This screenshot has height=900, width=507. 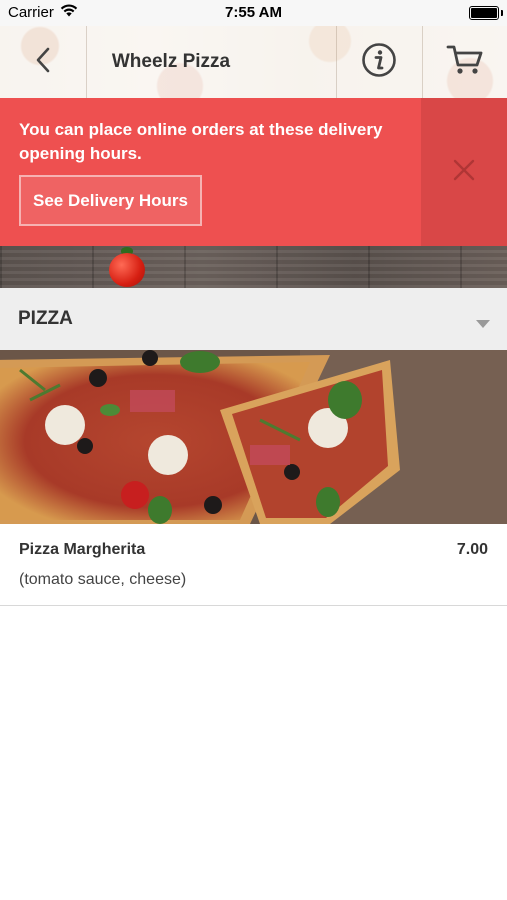 I want to click on info-icon, so click(x=379, y=62).